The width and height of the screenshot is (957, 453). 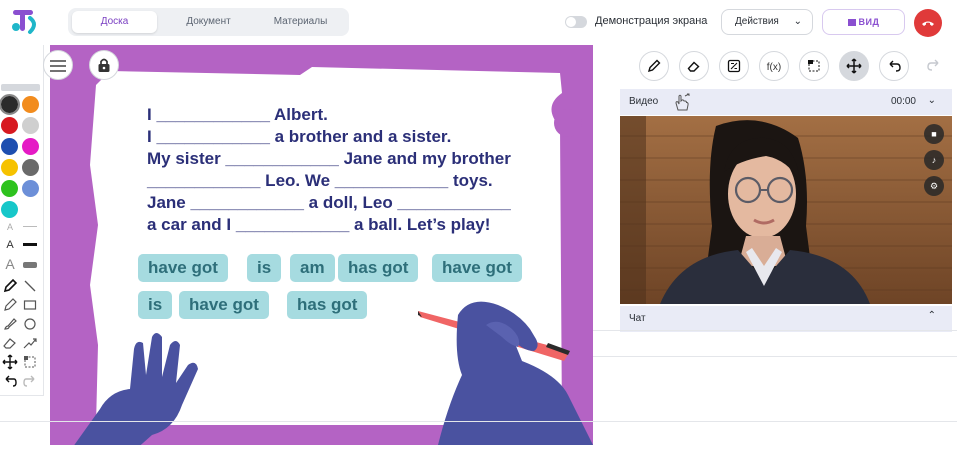 What do you see at coordinates (576, 22) in the screenshot?
I see `screen-share-toggle` at bounding box center [576, 22].